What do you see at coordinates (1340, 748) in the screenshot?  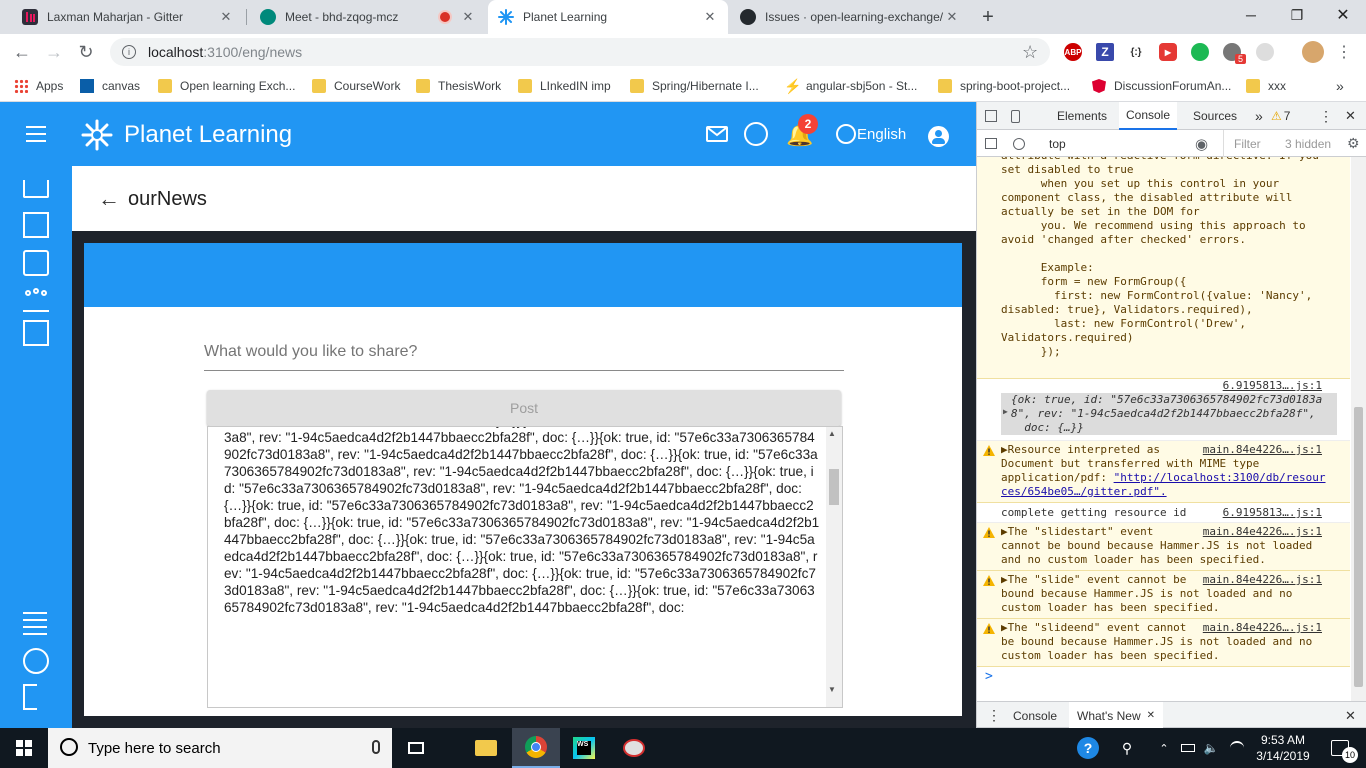 I see `action-center-icon: 10` at bounding box center [1340, 748].